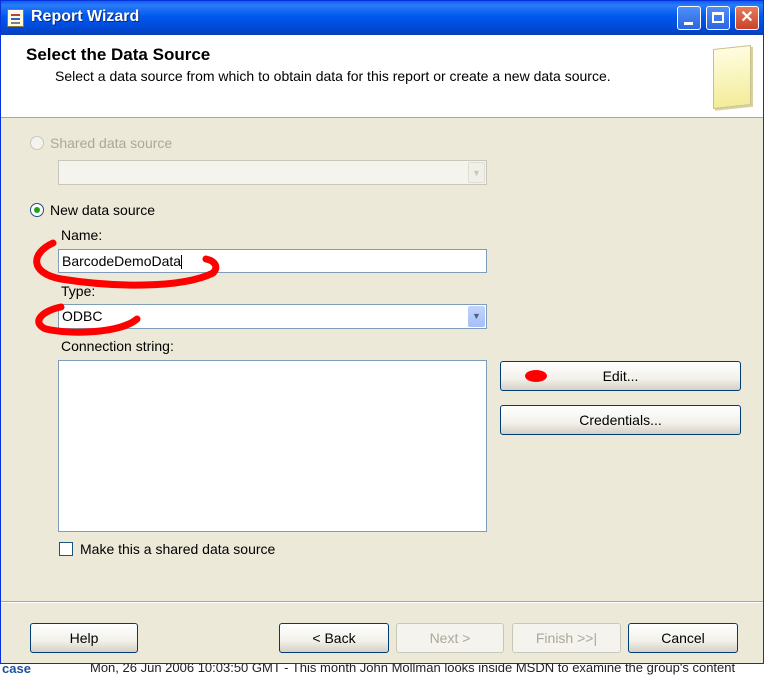 The width and height of the screenshot is (764, 675). What do you see at coordinates (111, 143) in the screenshot?
I see `shared-data-source-label: Shared data source` at bounding box center [111, 143].